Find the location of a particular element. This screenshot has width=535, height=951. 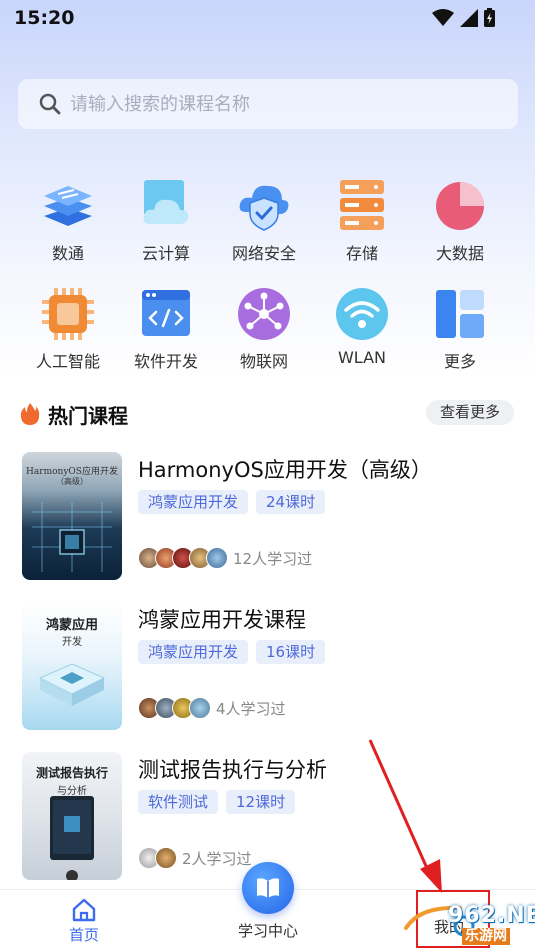

category-datacom: 数通 is located at coordinates (68, 221).